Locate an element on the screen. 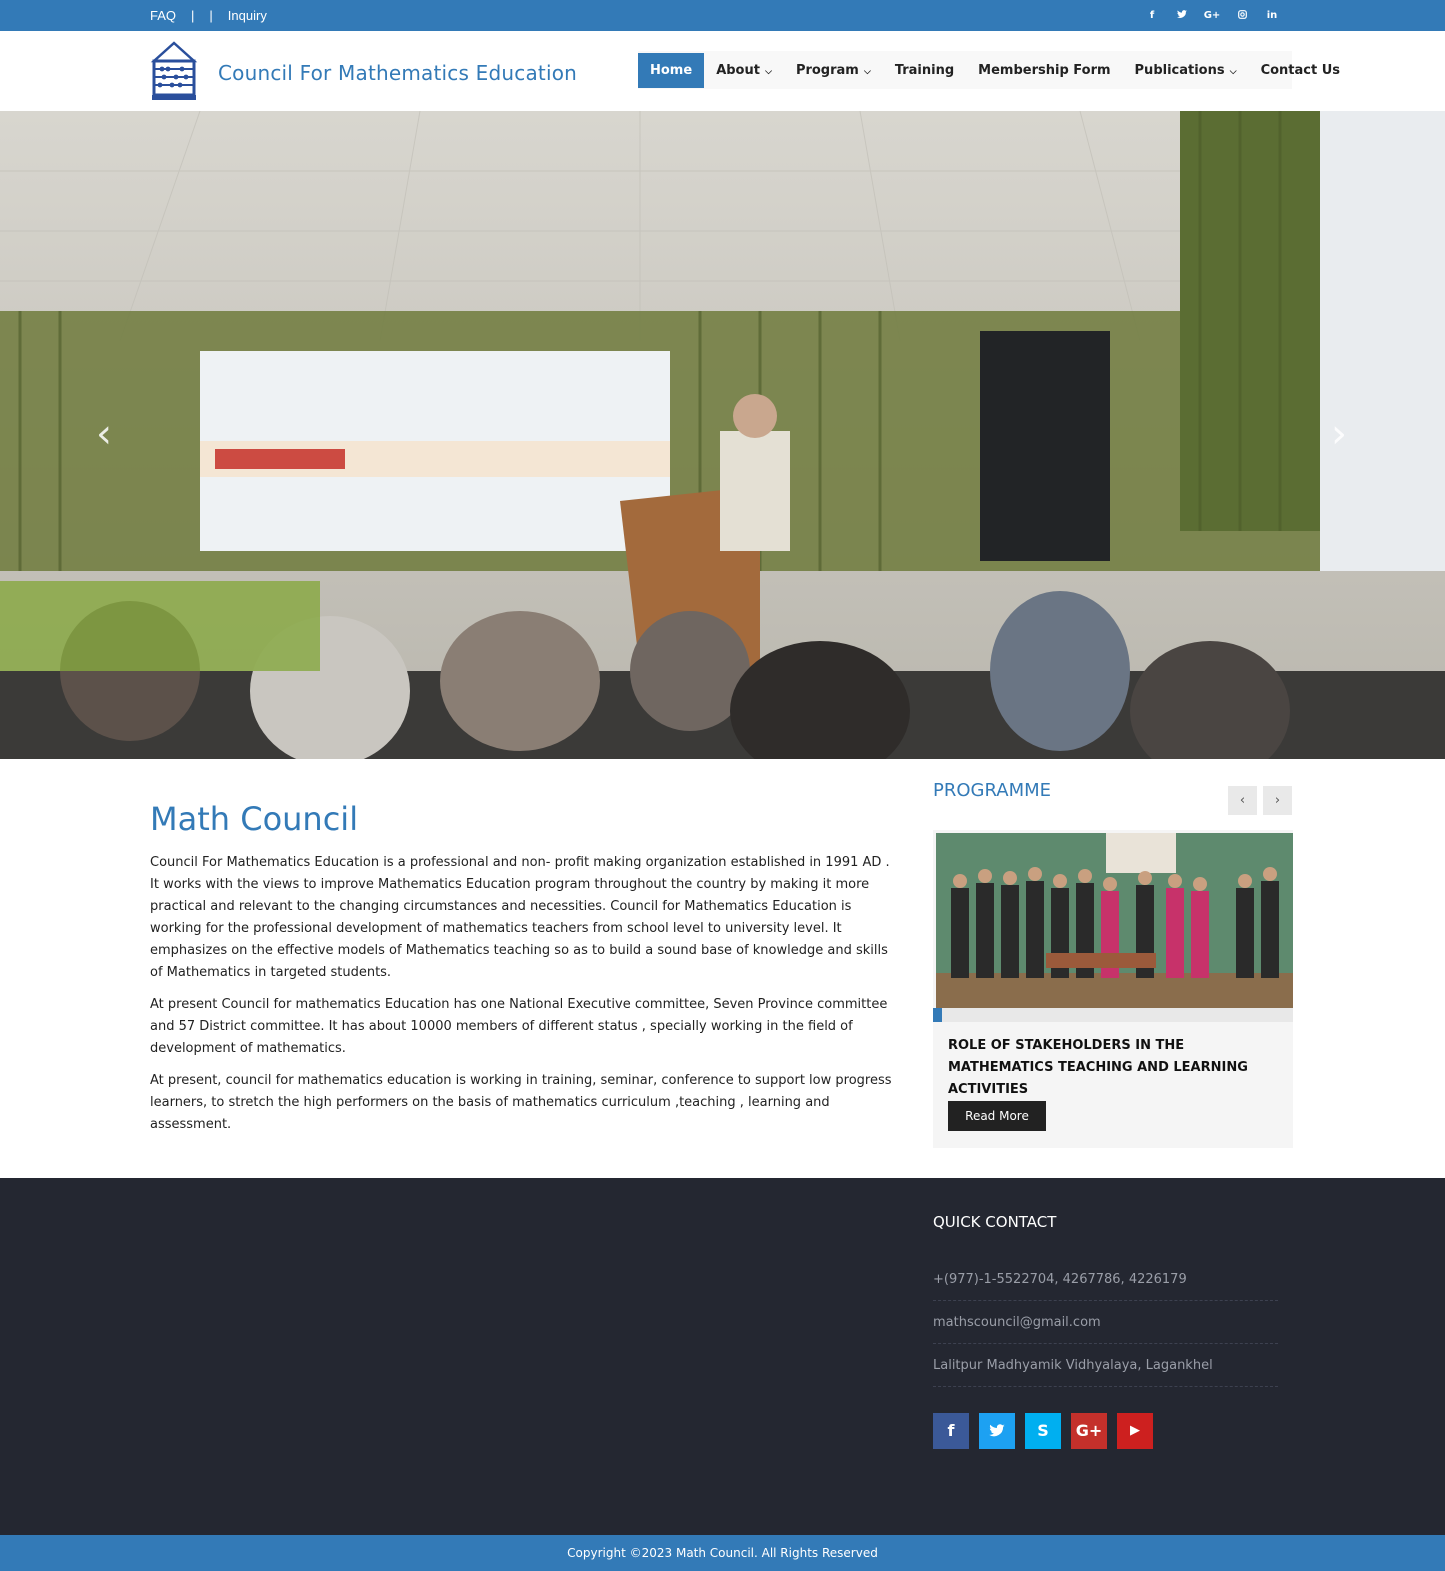 The image size is (1445, 1571). programme-prev-button: ‹ is located at coordinates (1242, 800).